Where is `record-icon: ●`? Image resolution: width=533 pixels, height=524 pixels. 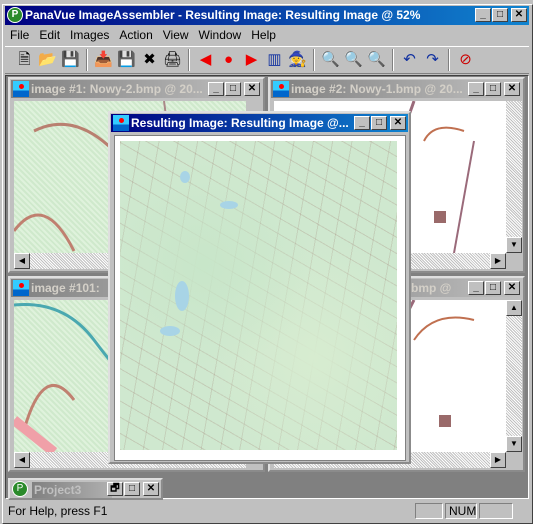 record-icon: ● is located at coordinates (228, 59).